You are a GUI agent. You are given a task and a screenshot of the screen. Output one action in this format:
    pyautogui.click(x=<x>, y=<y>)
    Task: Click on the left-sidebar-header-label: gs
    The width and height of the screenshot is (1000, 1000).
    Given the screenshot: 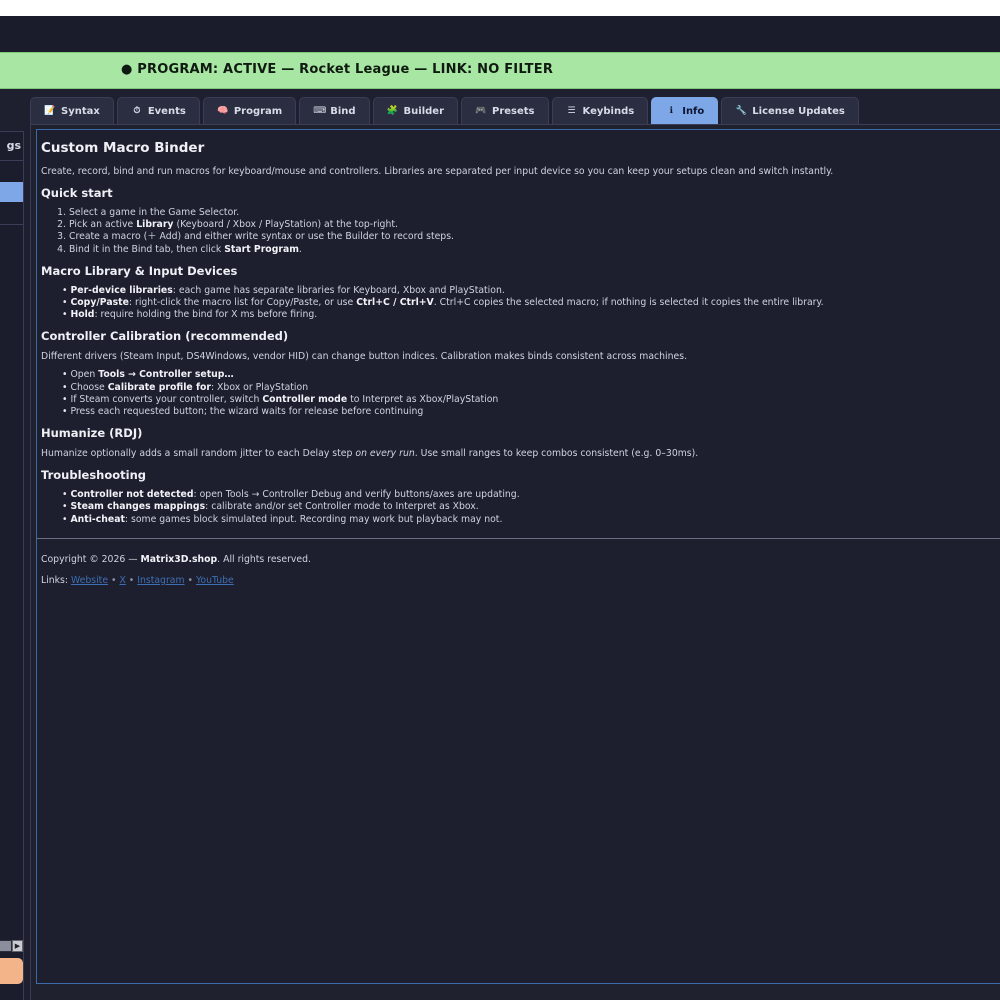 What is the action you would take?
    pyautogui.click(x=13, y=145)
    